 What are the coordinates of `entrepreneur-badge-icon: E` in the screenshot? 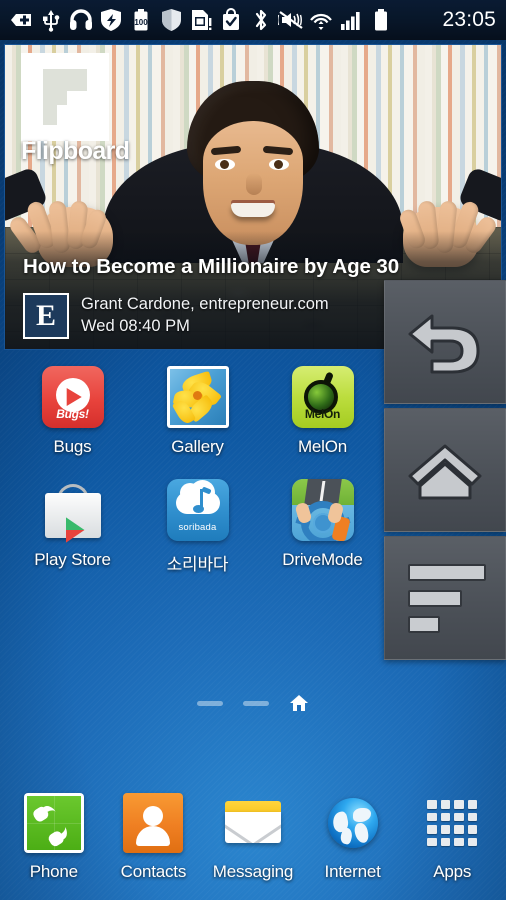 It's located at (46, 316).